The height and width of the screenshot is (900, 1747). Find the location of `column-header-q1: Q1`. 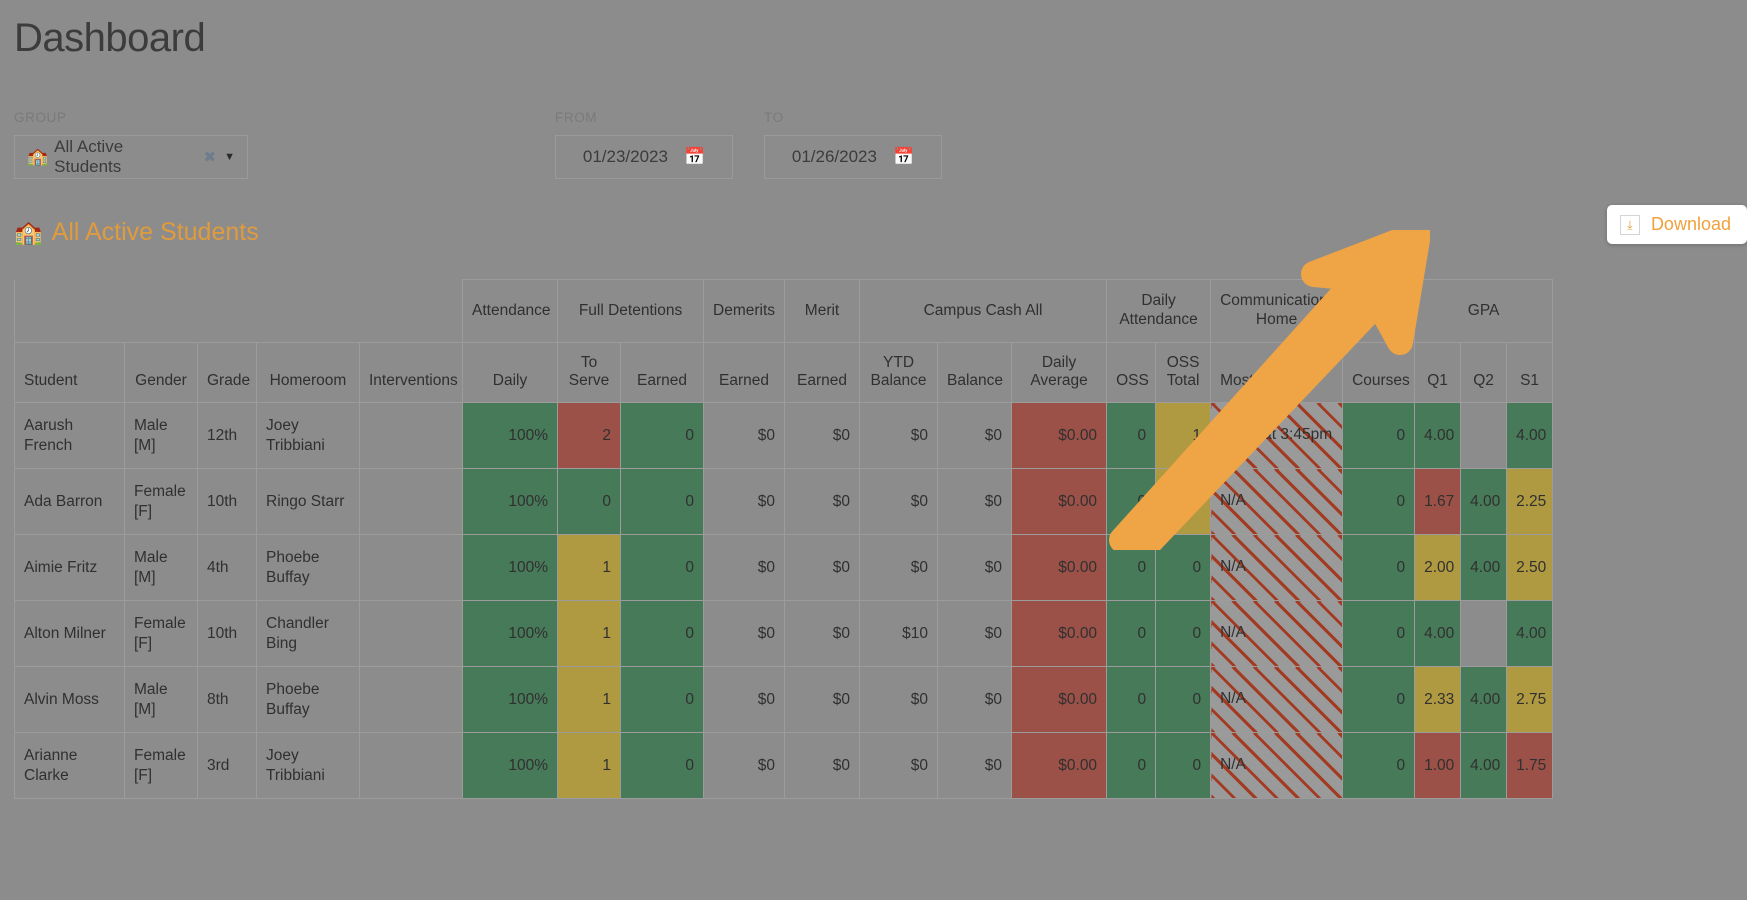

column-header-q1: Q1 is located at coordinates (1438, 372).